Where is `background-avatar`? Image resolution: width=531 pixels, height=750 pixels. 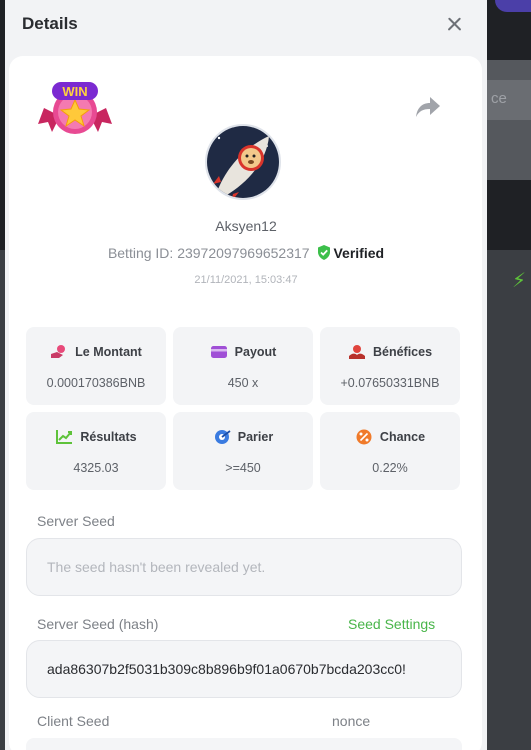 background-avatar is located at coordinates (513, 6).